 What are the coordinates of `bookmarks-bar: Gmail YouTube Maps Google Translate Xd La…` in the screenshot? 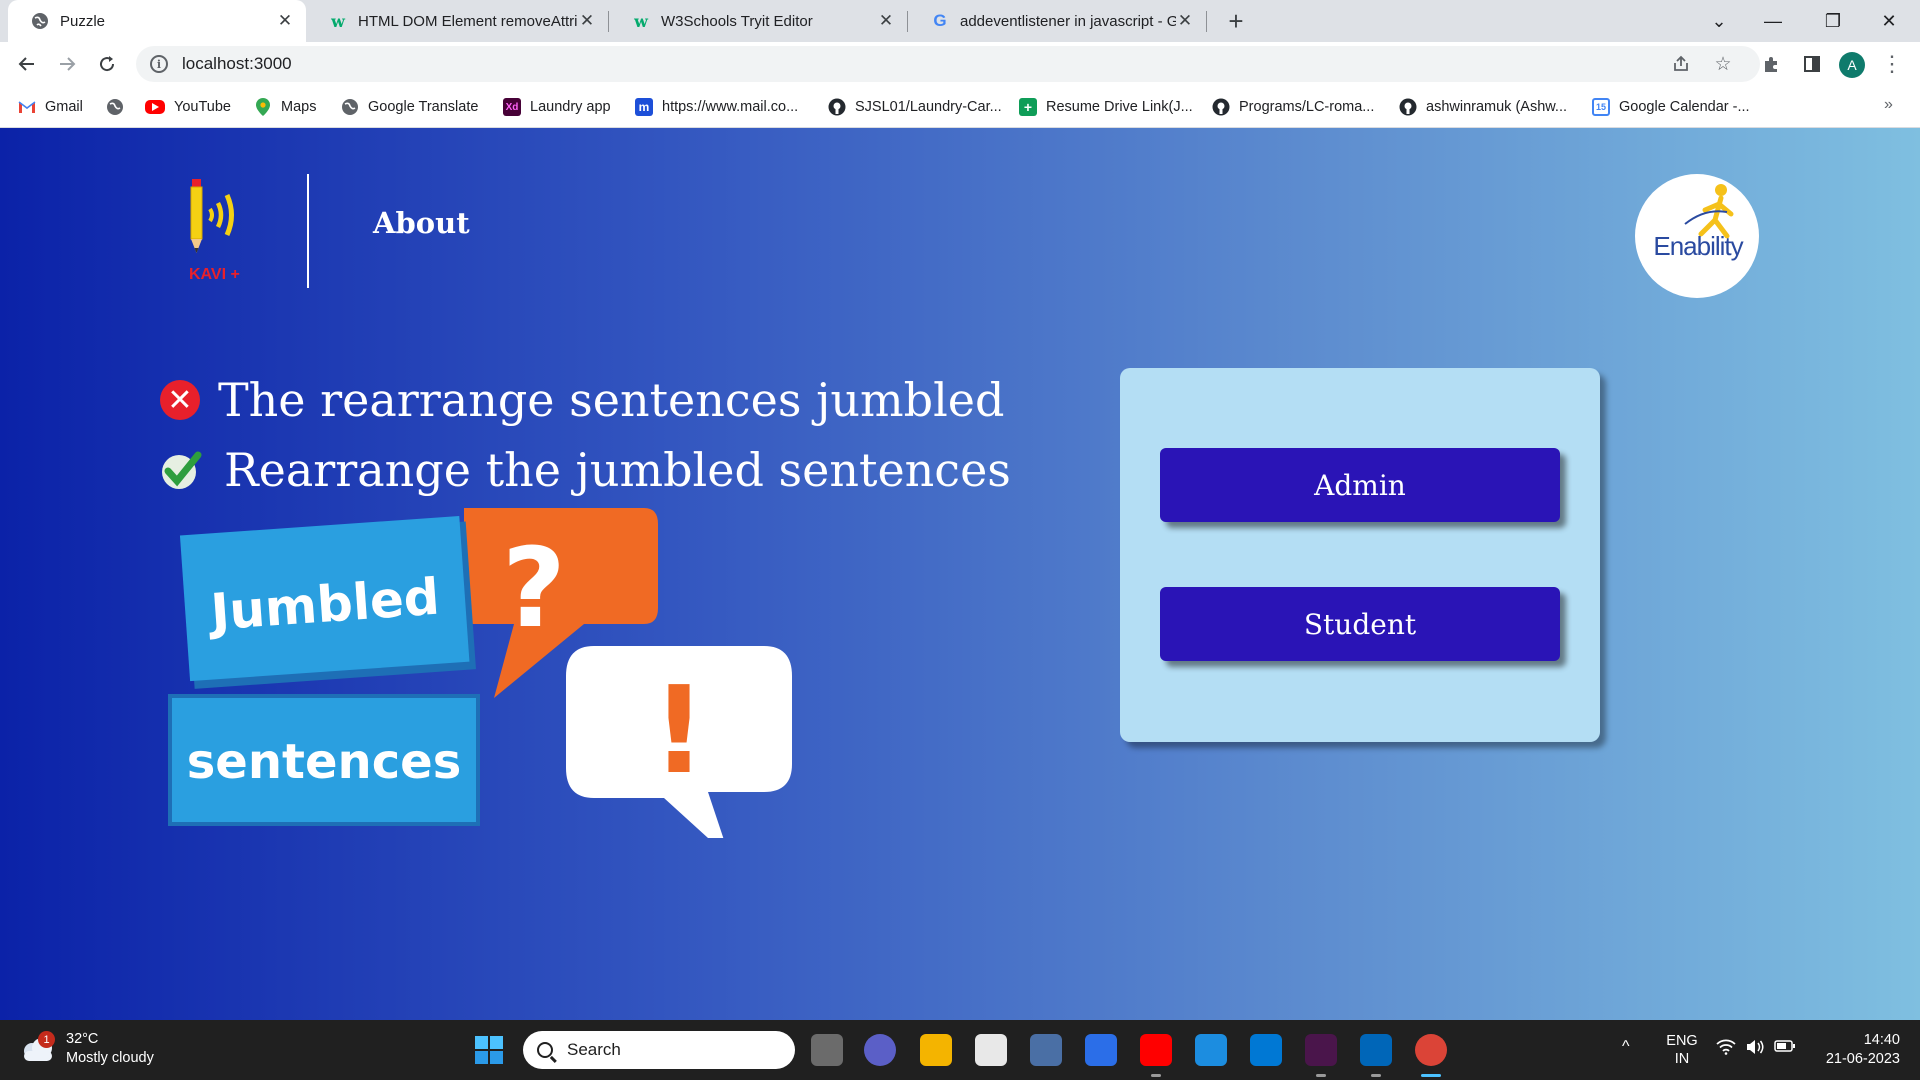 It's located at (960, 107).